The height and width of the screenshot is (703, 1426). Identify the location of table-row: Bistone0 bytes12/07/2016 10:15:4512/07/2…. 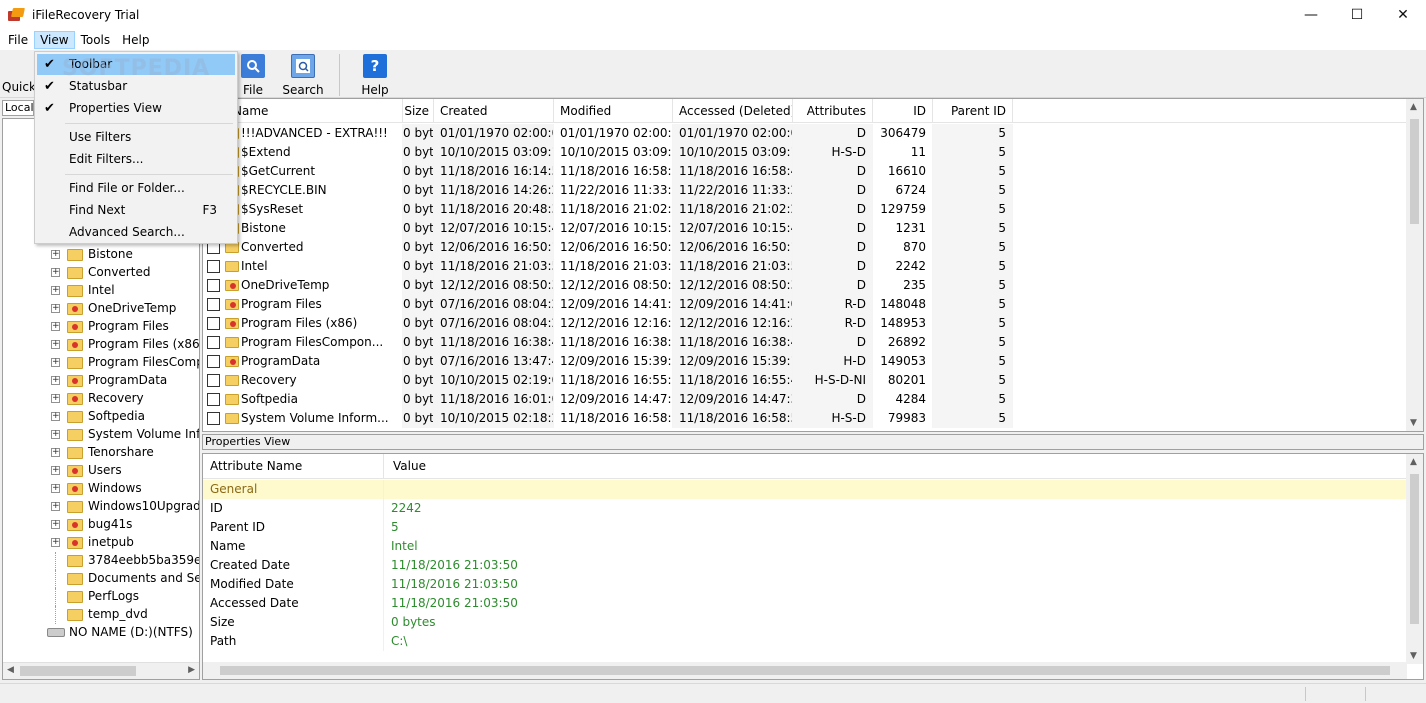
(805, 228).